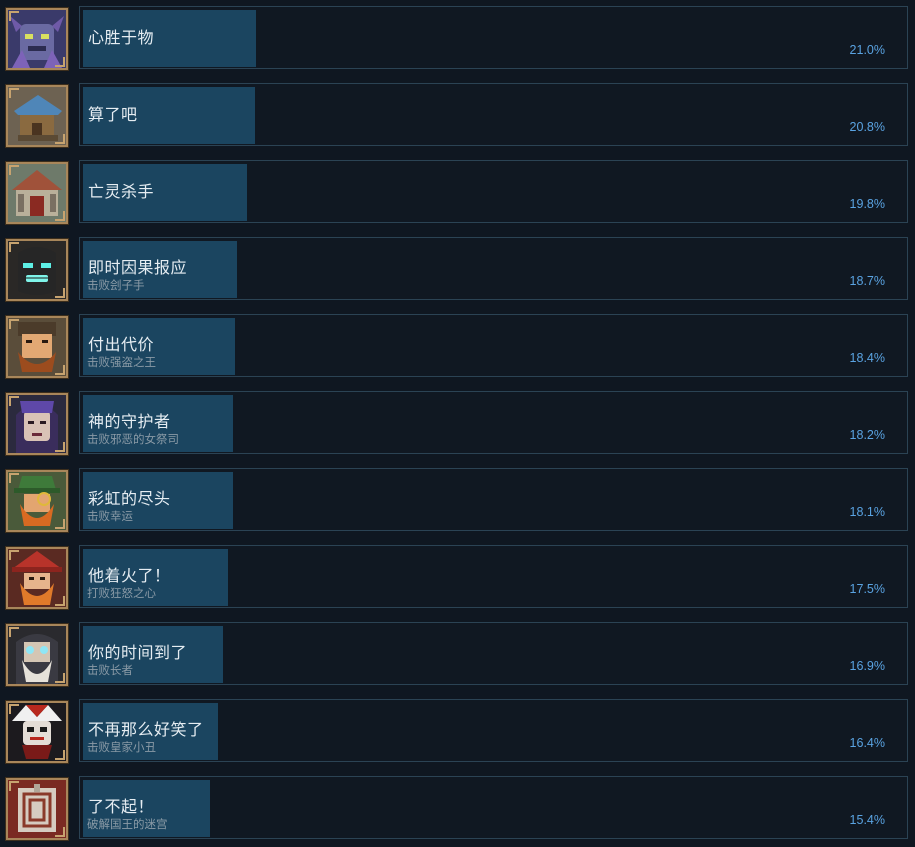 Image resolution: width=915 pixels, height=847 pixels. Describe the element at coordinates (129, 498) in the screenshot. I see `achievement-title: 彩虹的尽头` at that location.